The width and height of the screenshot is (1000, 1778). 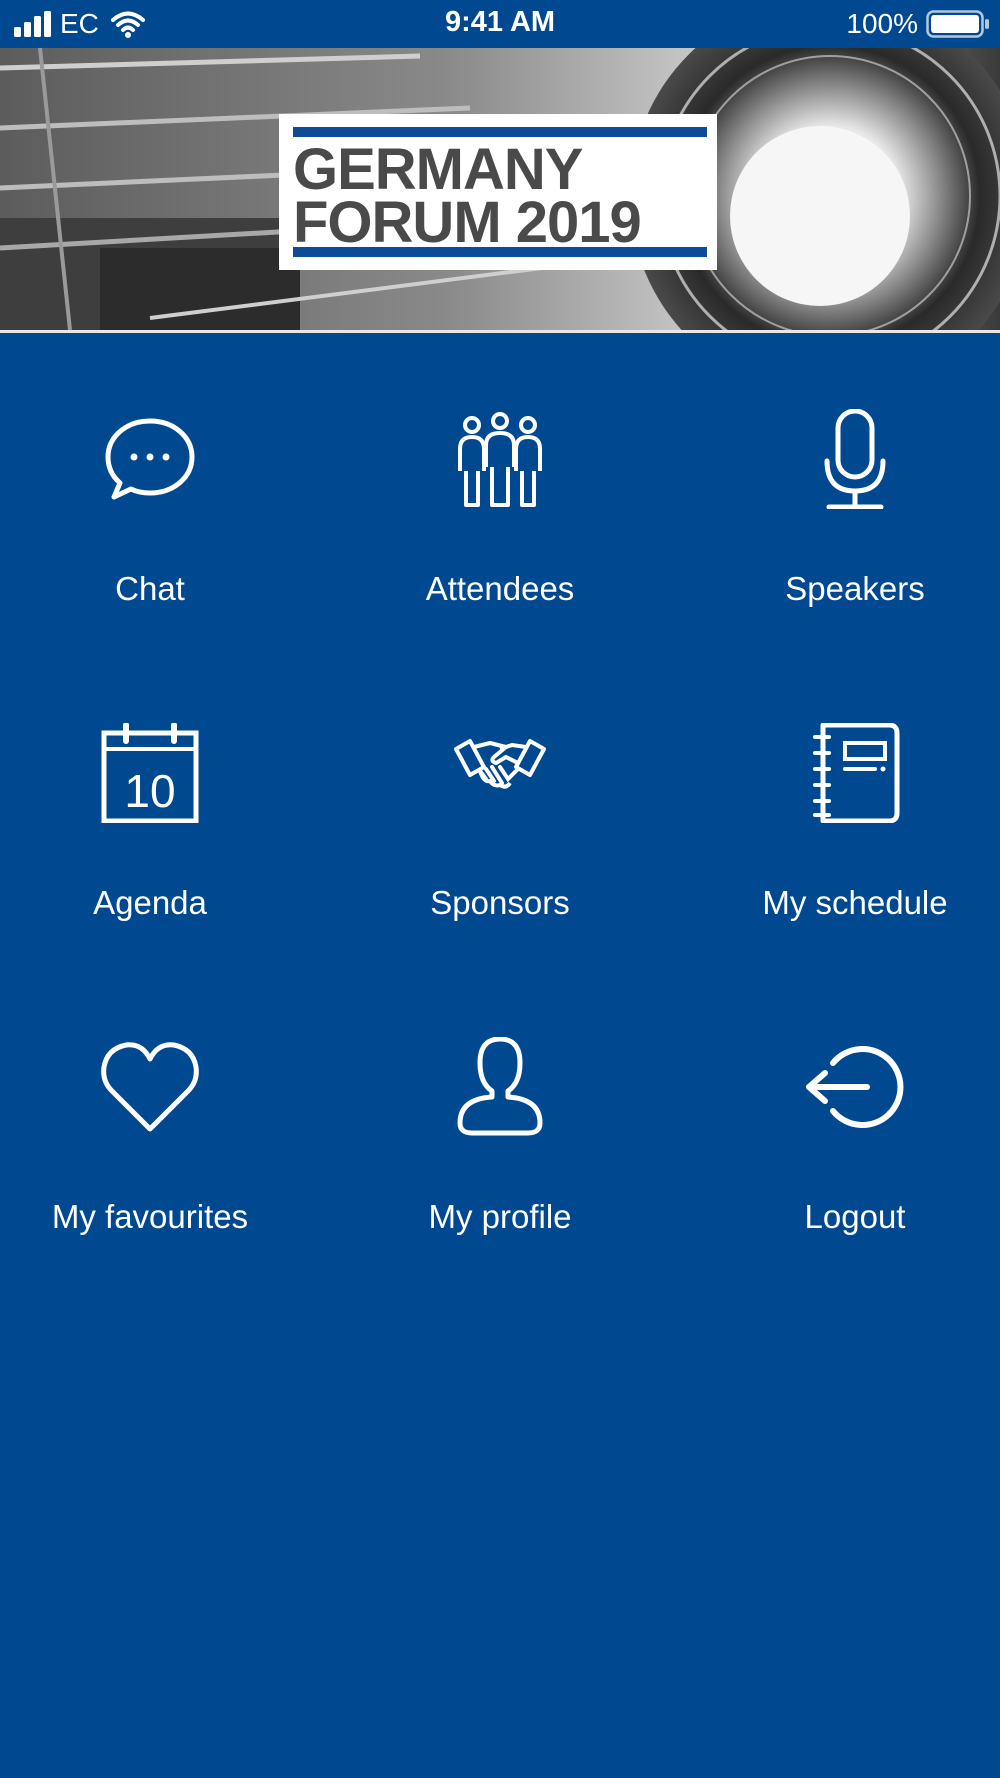 I want to click on menu-item-logout: Logout, so click(x=847, y=1098).